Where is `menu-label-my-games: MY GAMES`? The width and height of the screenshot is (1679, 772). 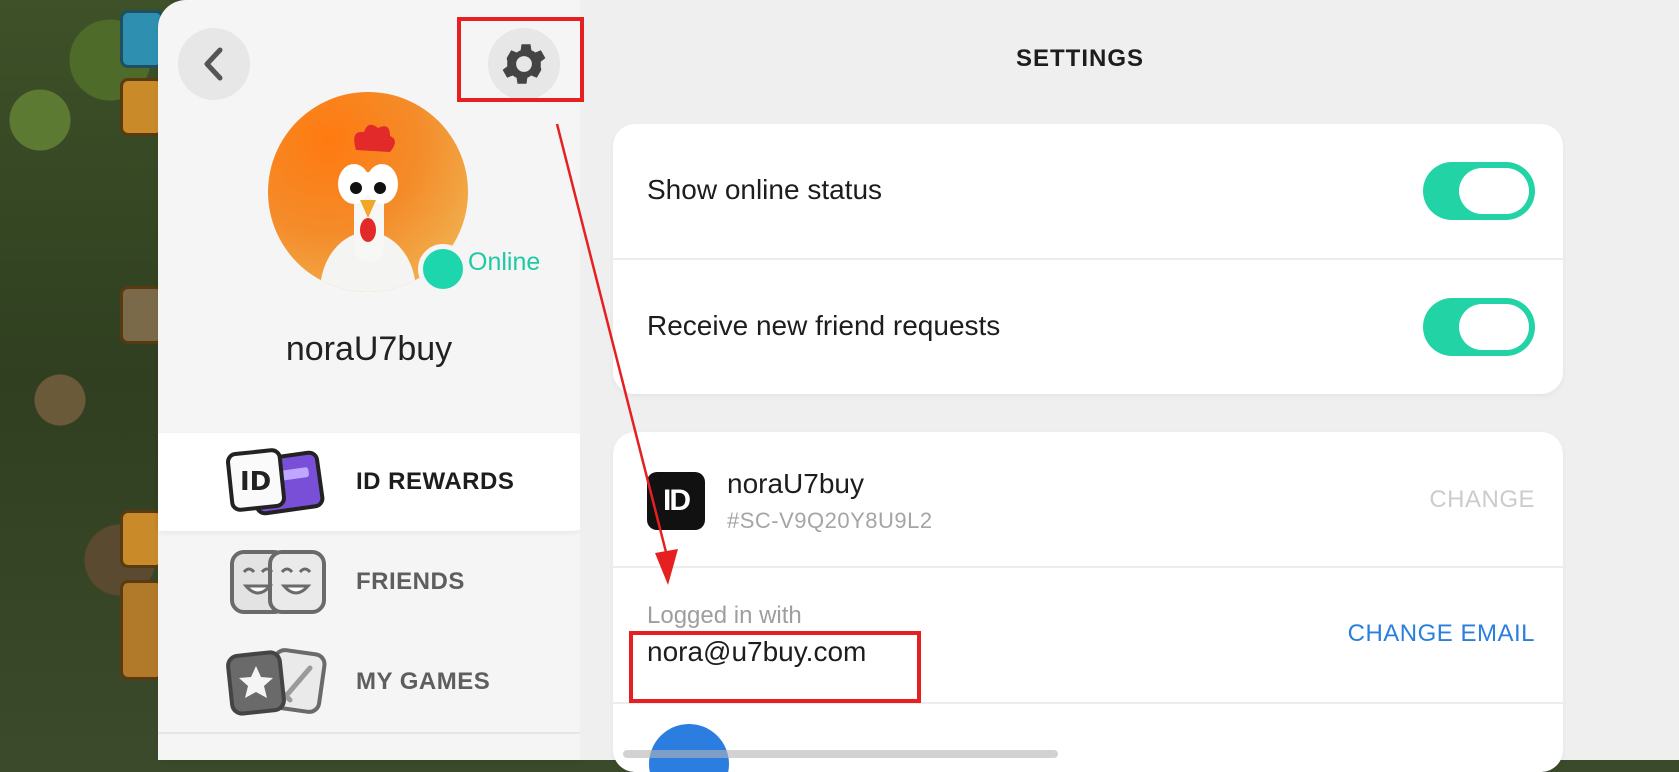
menu-label-my-games: MY GAMES is located at coordinates (423, 681).